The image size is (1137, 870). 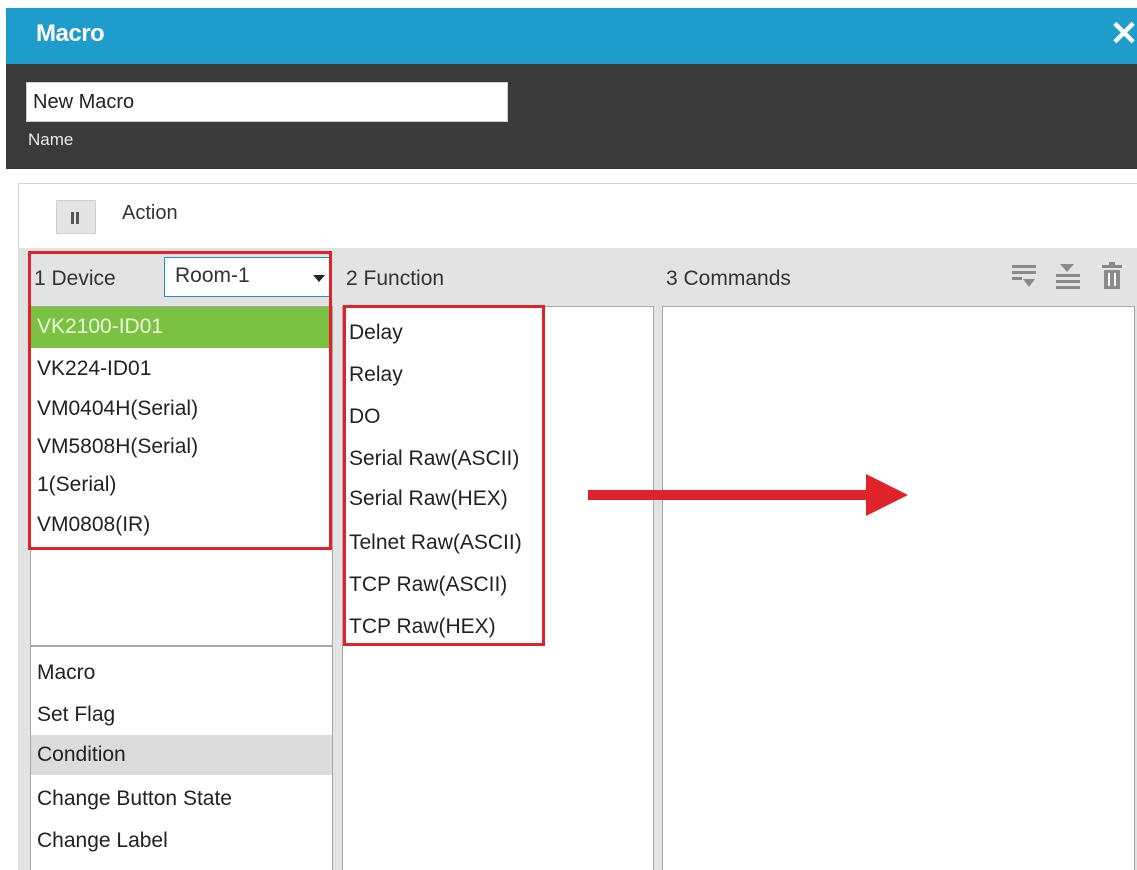 What do you see at coordinates (267, 102) in the screenshot?
I see `macro-name-input` at bounding box center [267, 102].